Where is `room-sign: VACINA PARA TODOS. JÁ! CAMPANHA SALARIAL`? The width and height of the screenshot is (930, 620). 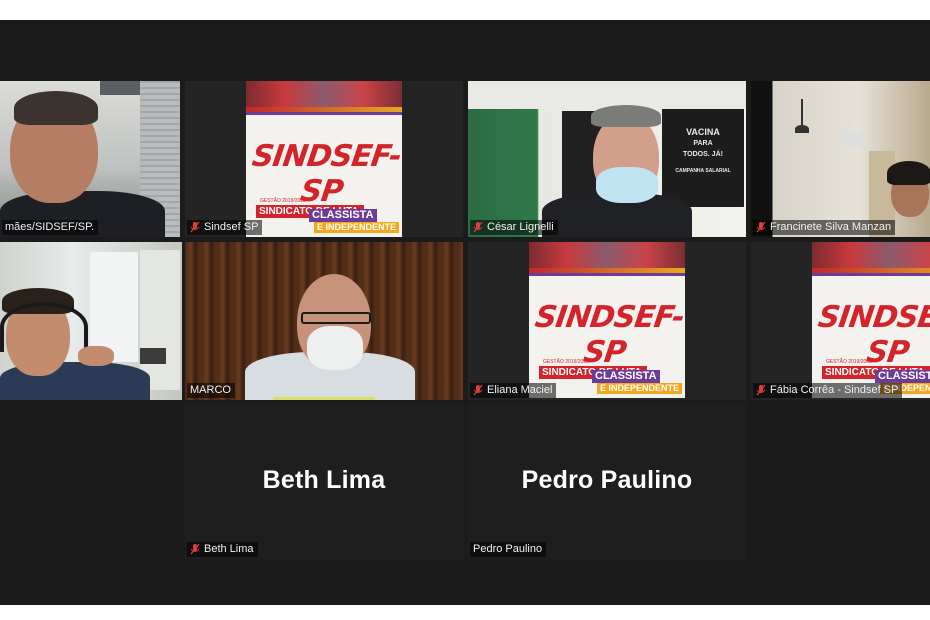
room-sign: VACINA PARA TODOS. JÁ! CAMPANHA SALARIAL is located at coordinates (703, 158).